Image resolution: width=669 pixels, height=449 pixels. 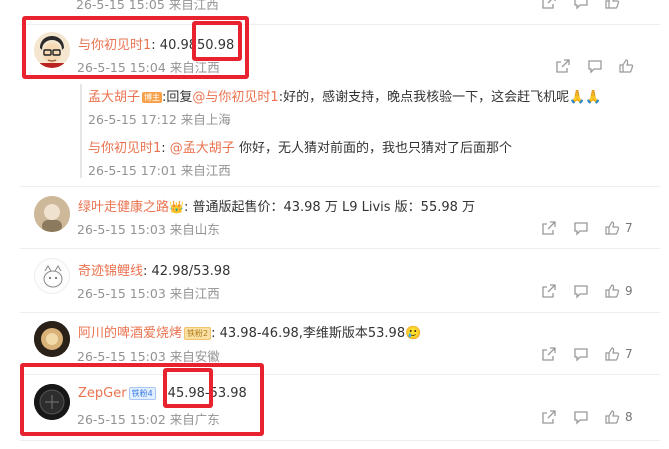 I want to click on comment-text: 阿川的啤酒爱烧烤 铁粉2: 43.98-46.98,李维斯版本53.98🥲, so click(x=249, y=331).